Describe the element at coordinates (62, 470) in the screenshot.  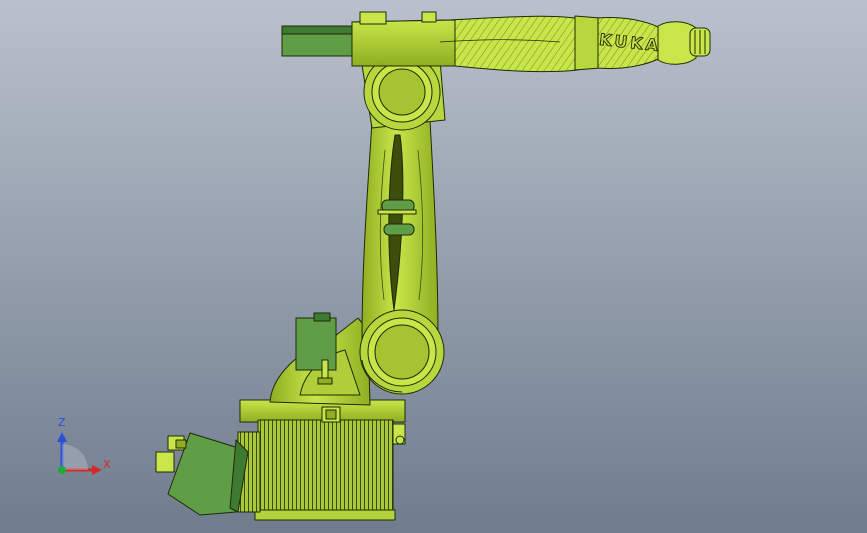
I see `y-axis-indicator` at that location.